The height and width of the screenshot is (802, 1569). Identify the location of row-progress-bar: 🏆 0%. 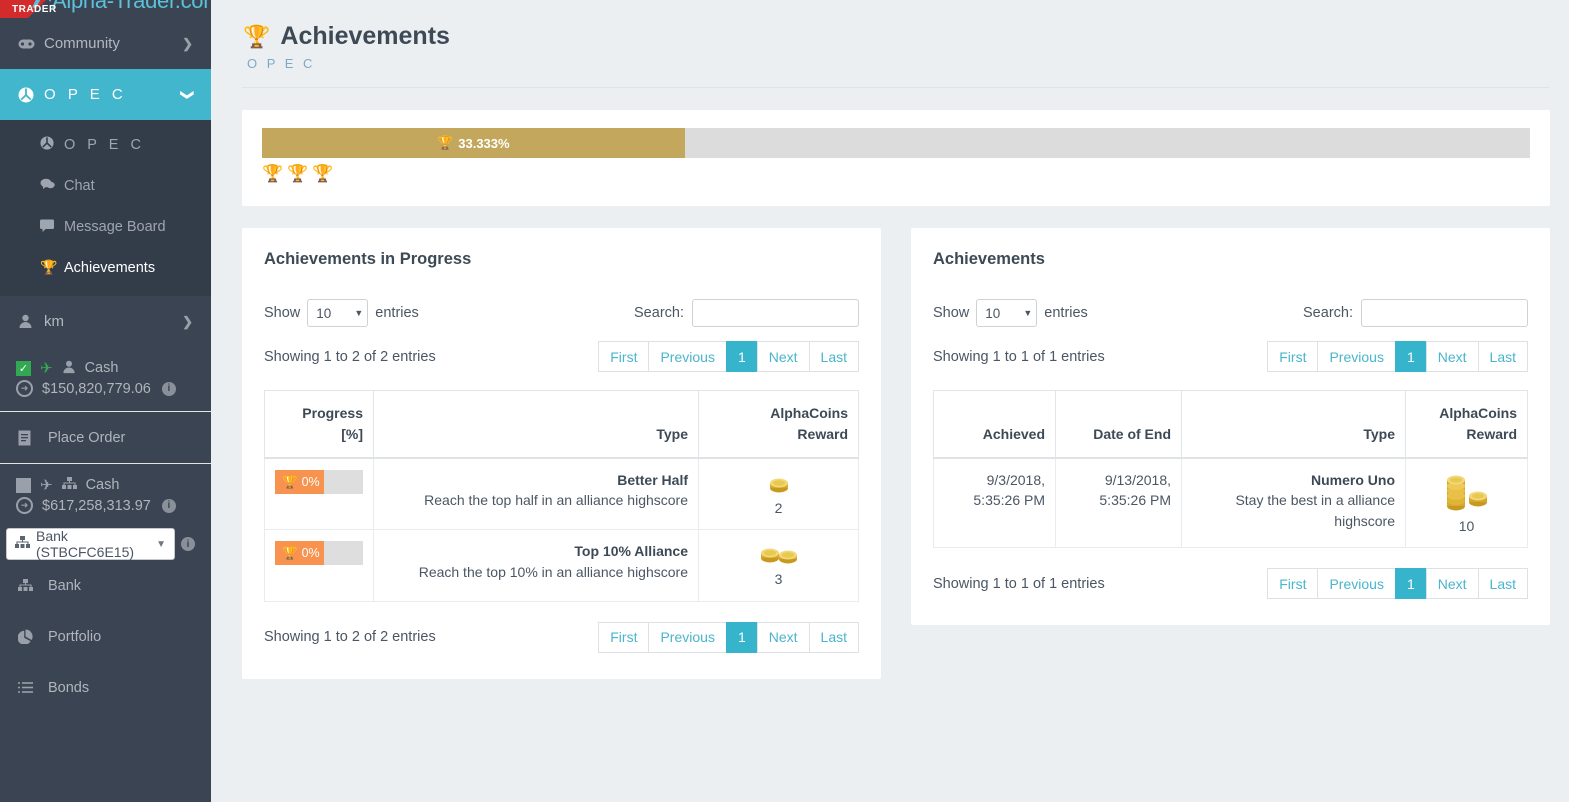
(319, 482).